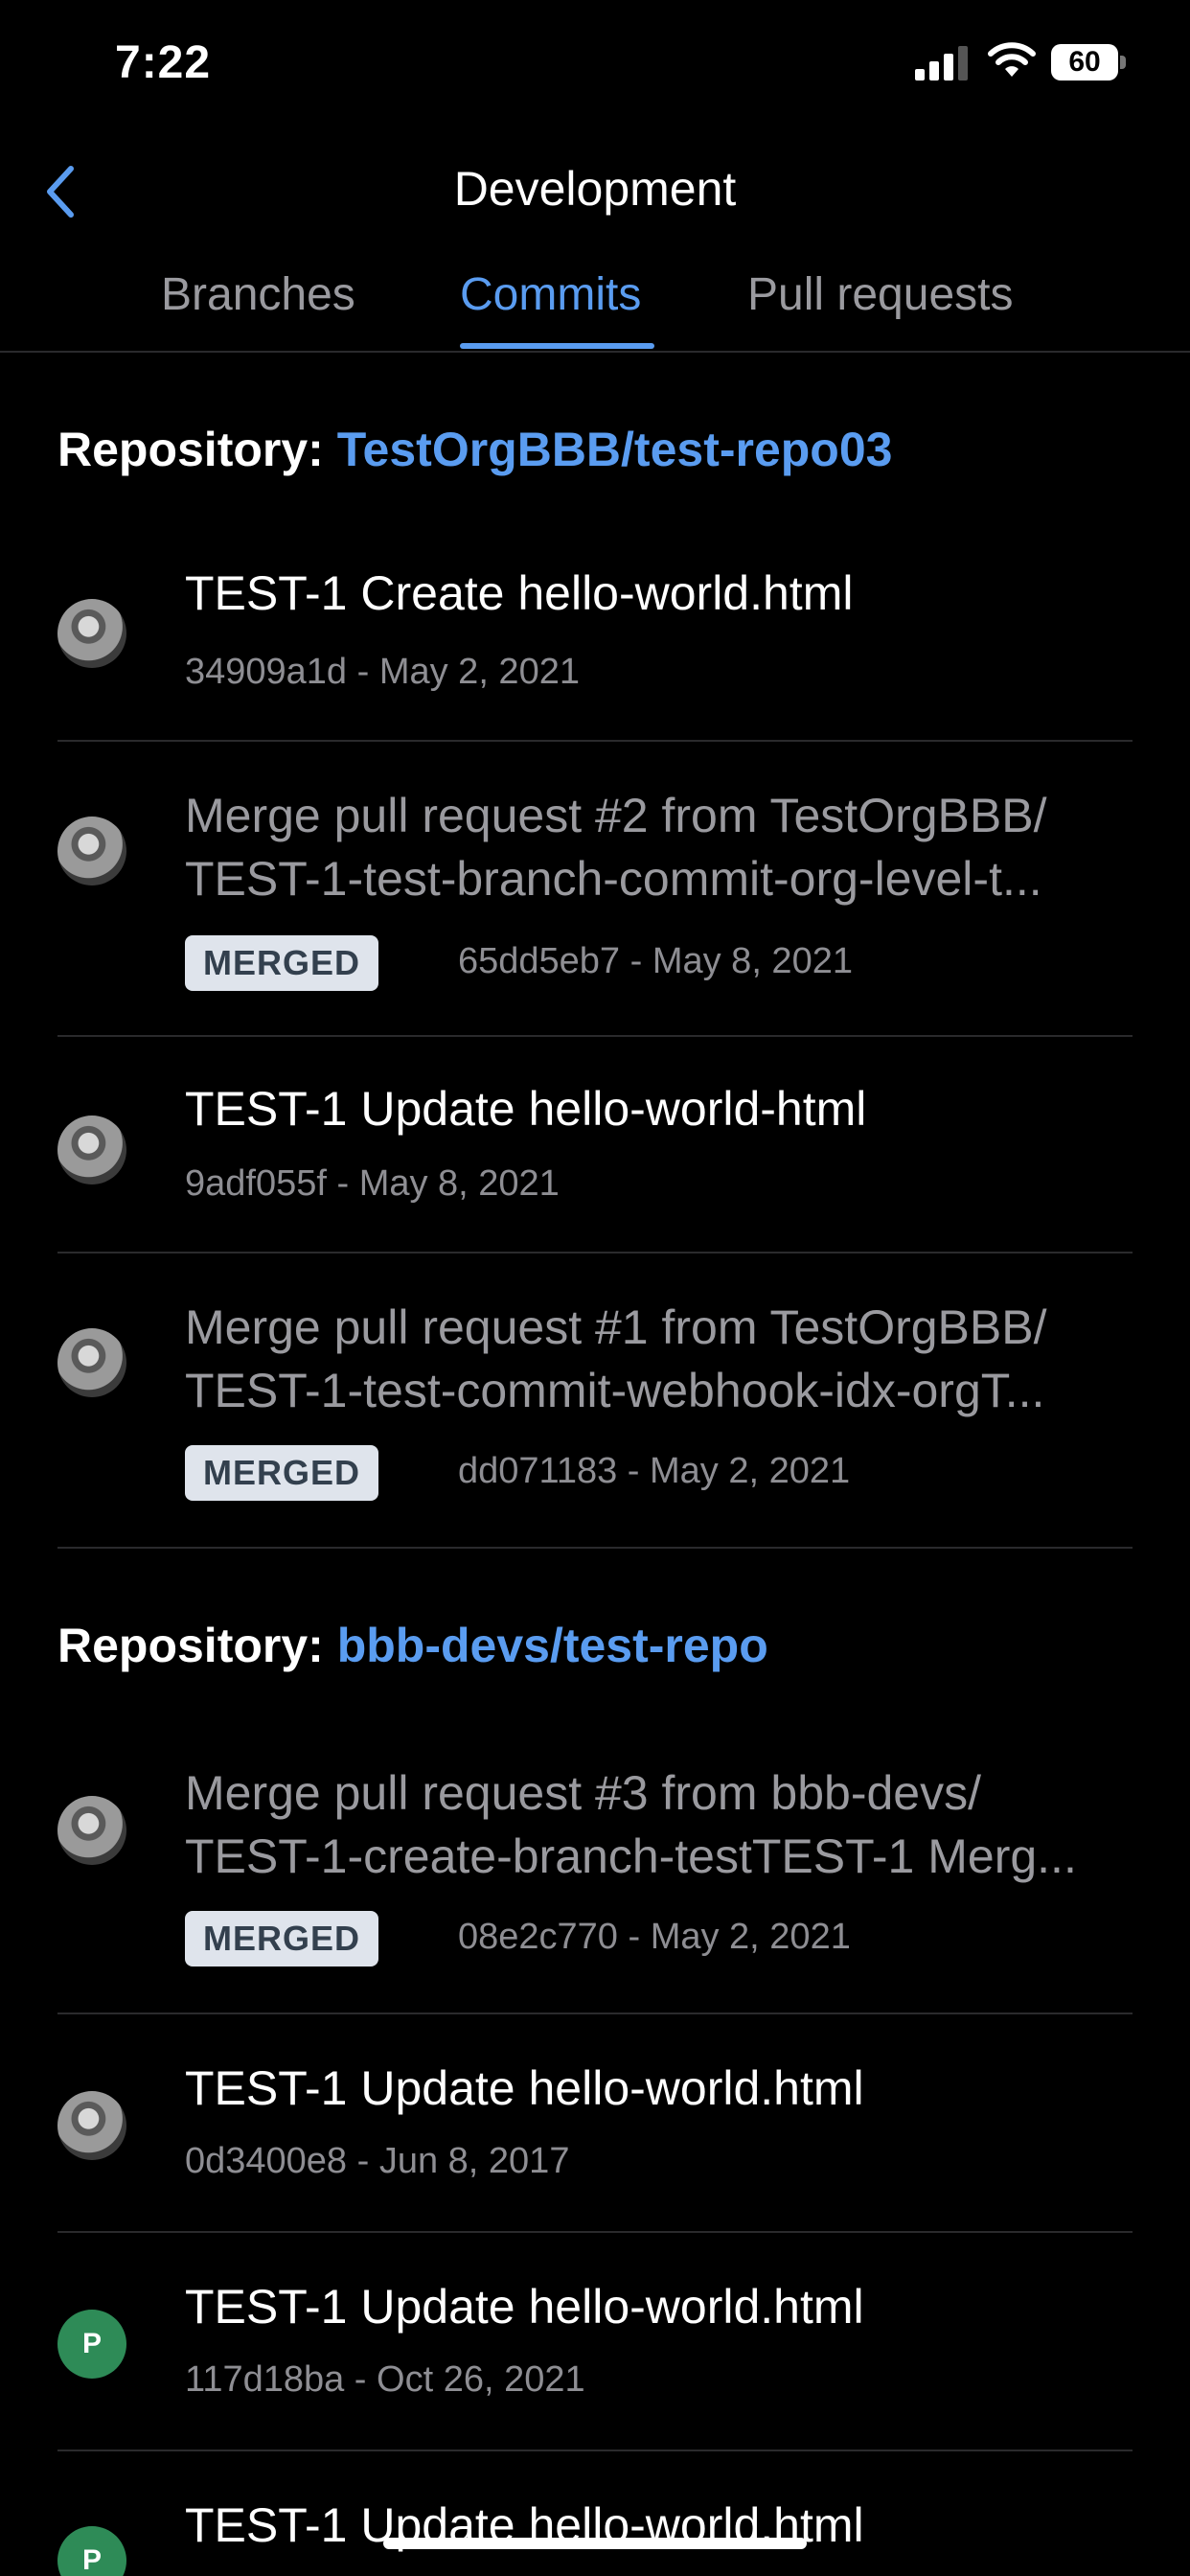 The height and width of the screenshot is (2576, 1190). What do you see at coordinates (553, 1645) in the screenshot?
I see `repository-link: bbb-devs/test-repo` at bounding box center [553, 1645].